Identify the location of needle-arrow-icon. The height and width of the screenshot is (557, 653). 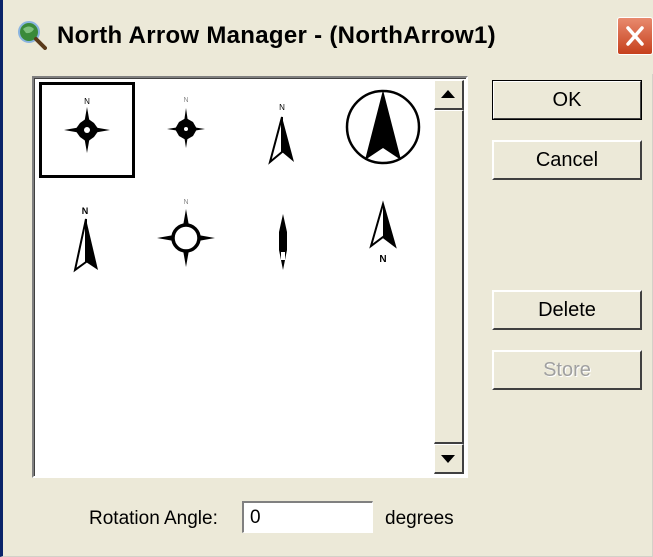
(283, 242).